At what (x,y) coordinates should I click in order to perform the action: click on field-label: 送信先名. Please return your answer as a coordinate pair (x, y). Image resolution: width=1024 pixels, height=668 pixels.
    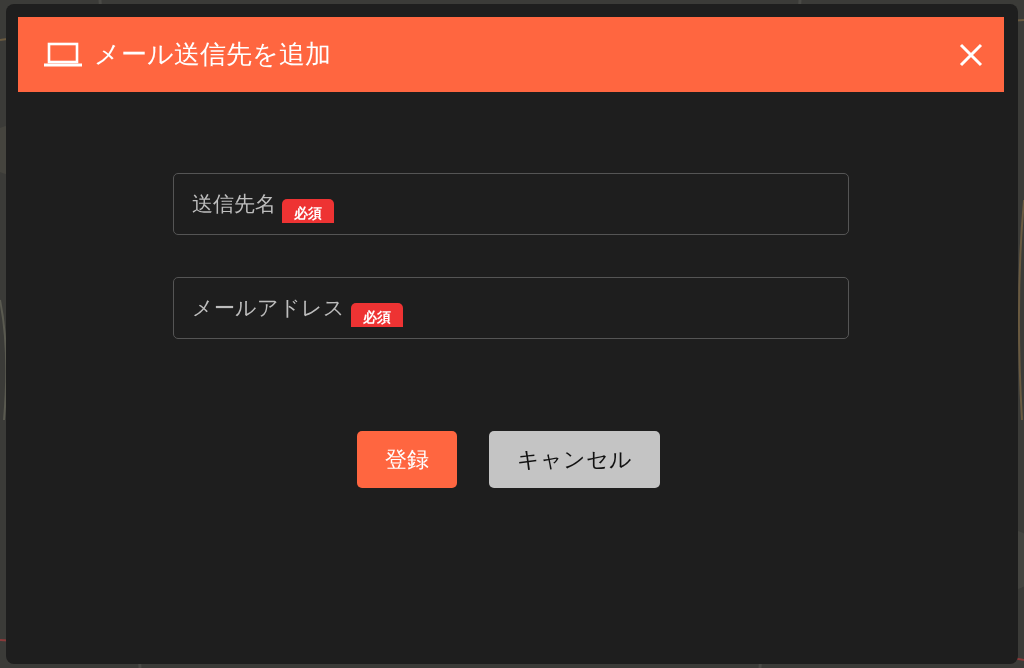
    Looking at the image, I should click on (234, 204).